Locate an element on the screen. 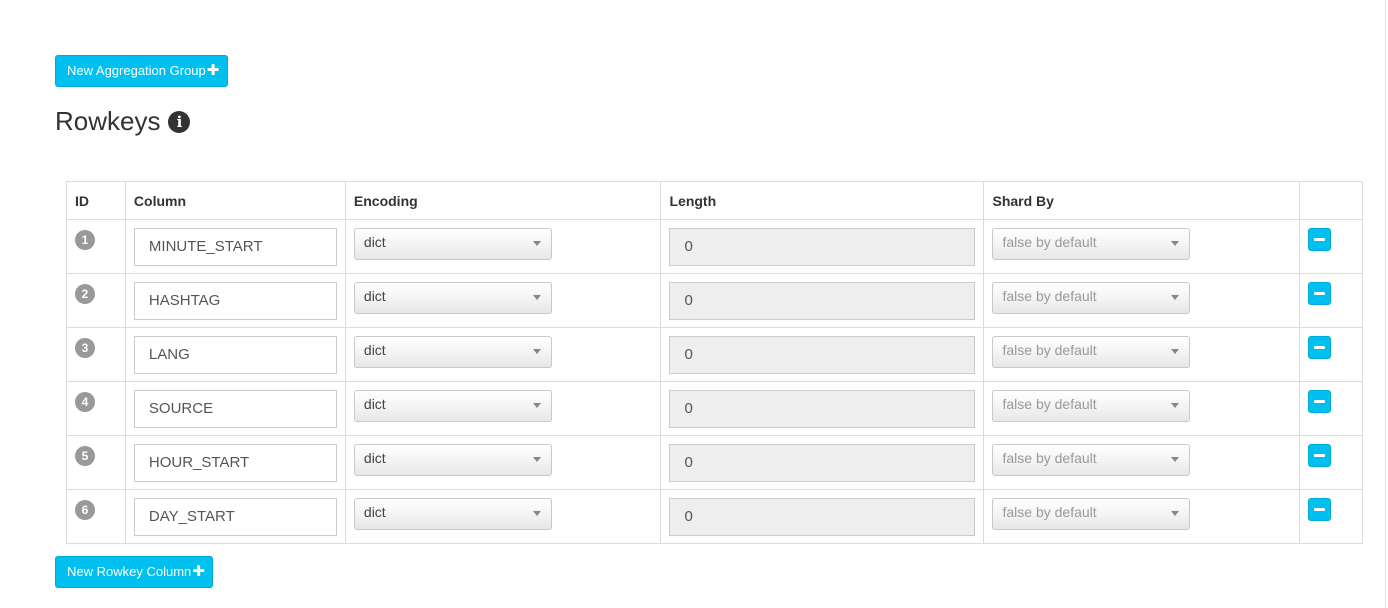  new-aggregation-group-button: New Aggregation Group ✚ is located at coordinates (141, 71).